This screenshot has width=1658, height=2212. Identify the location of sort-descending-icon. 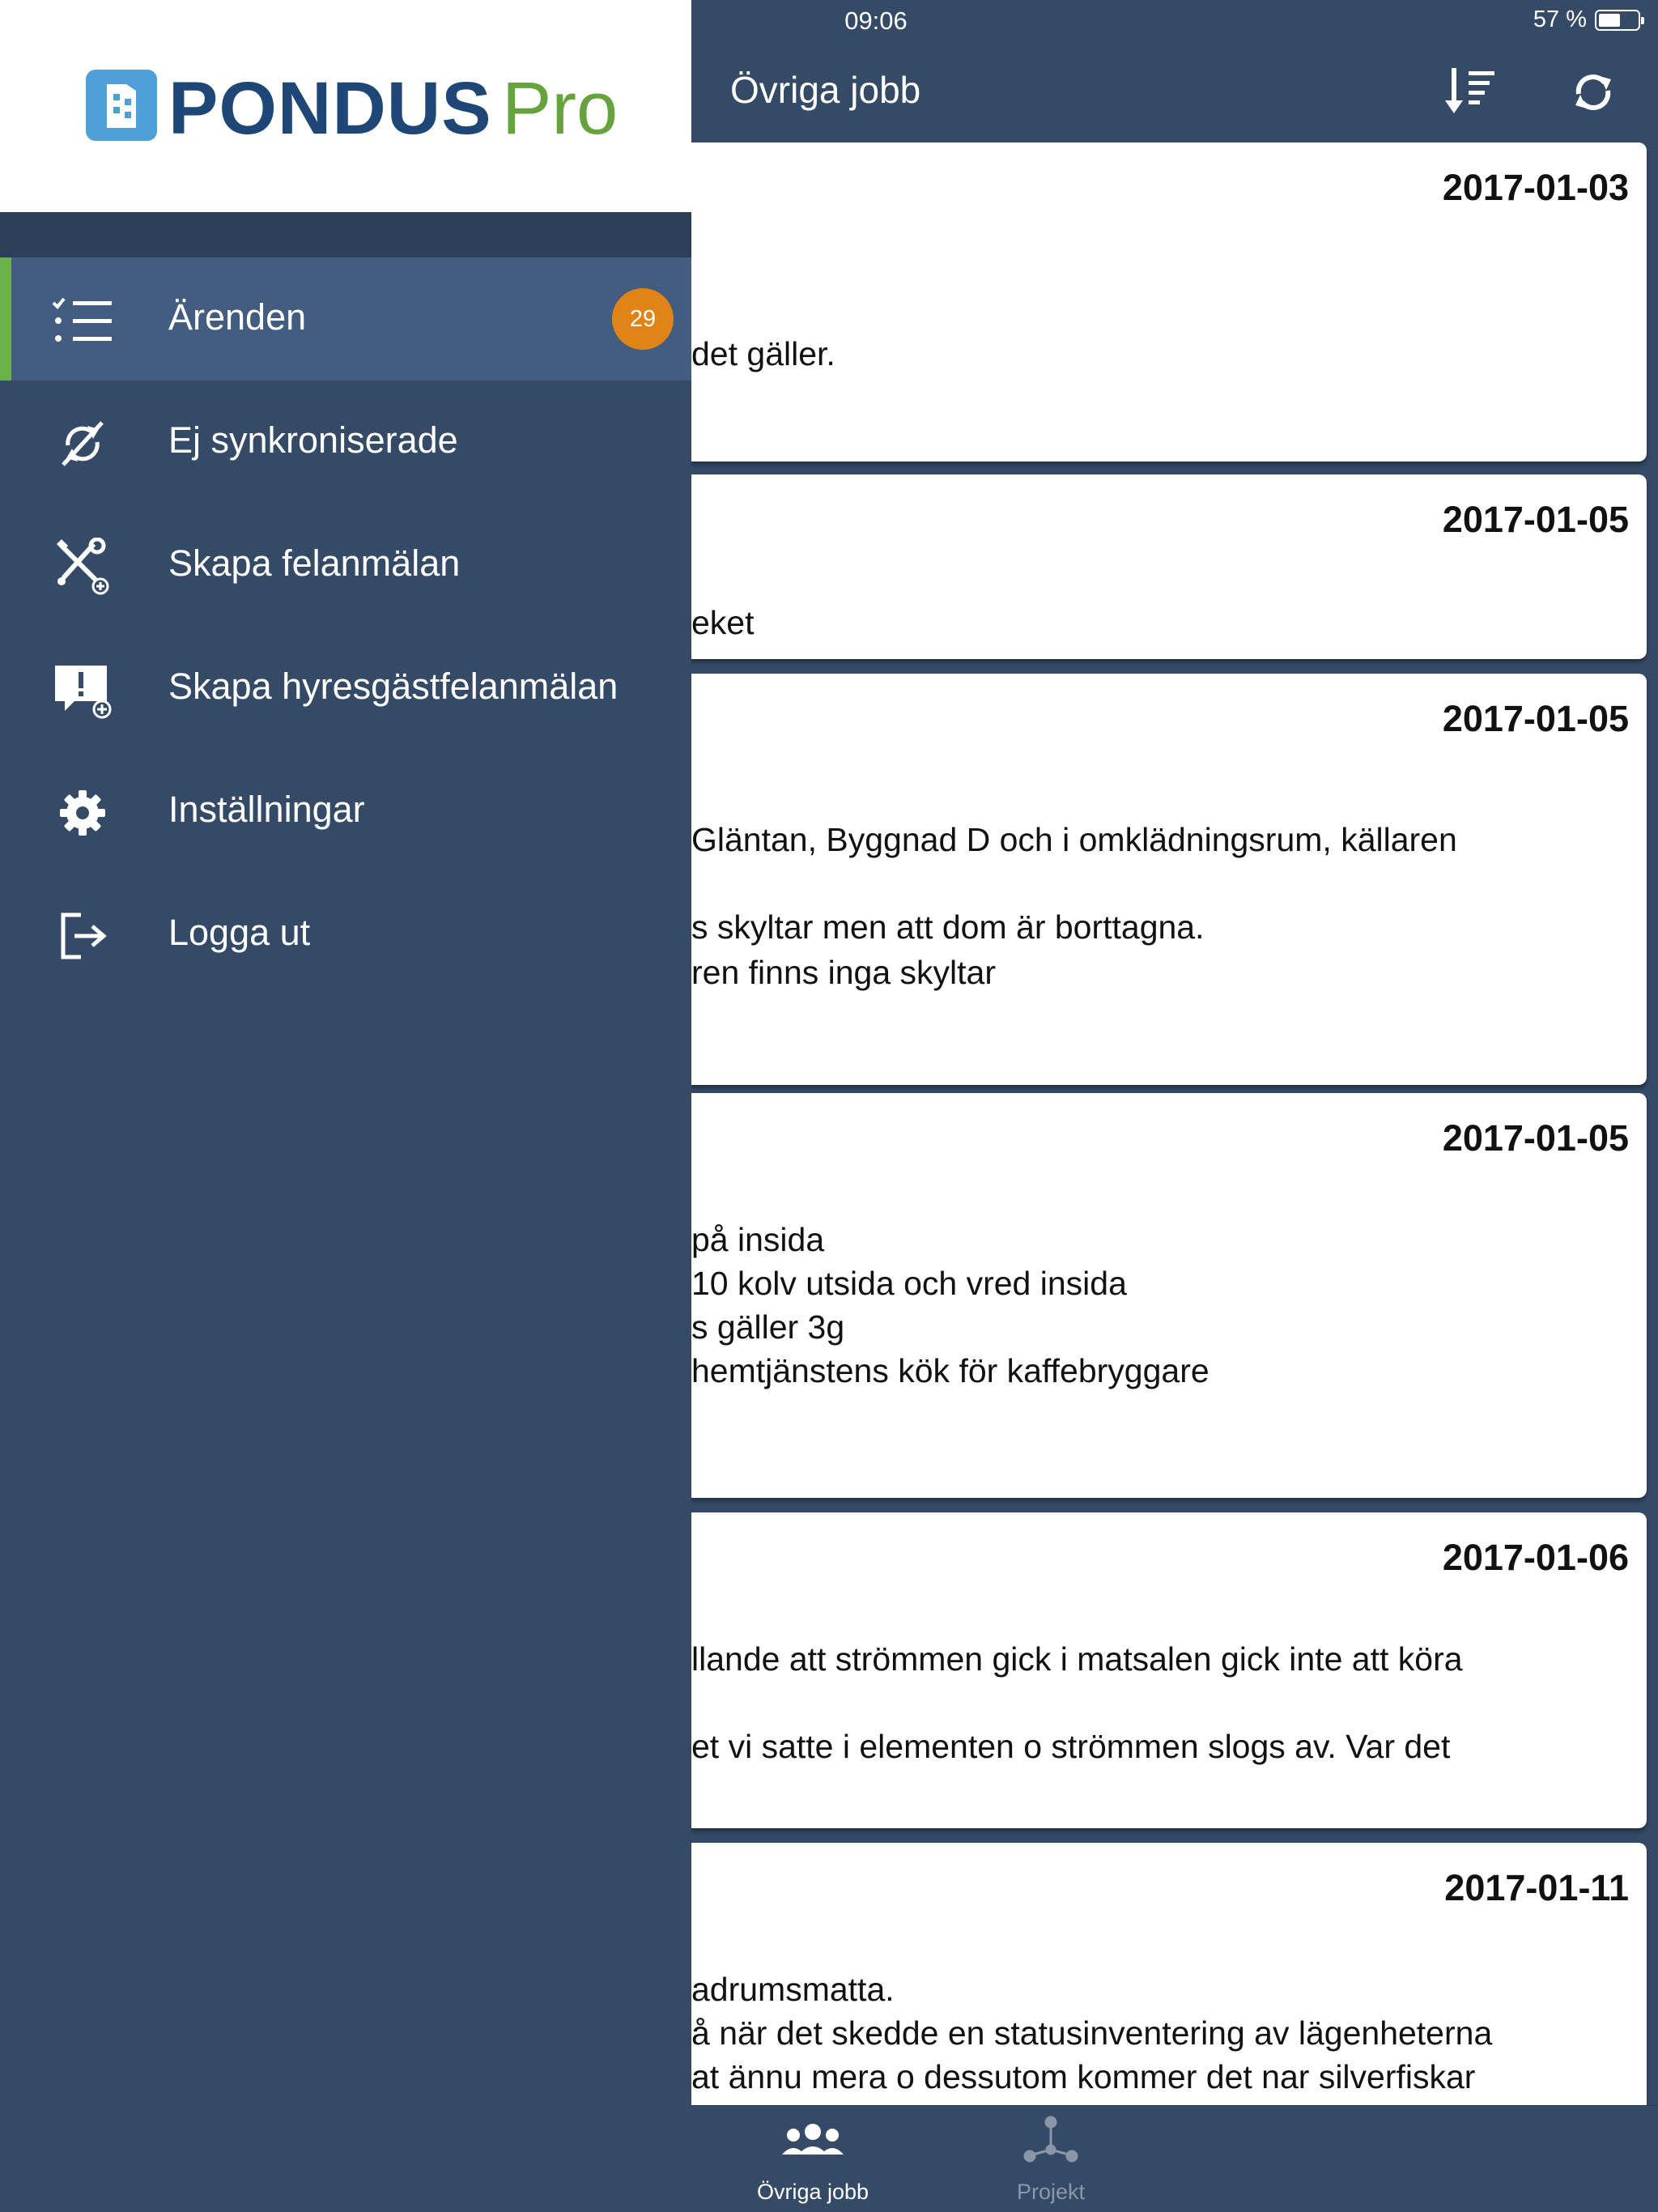
(1469, 90).